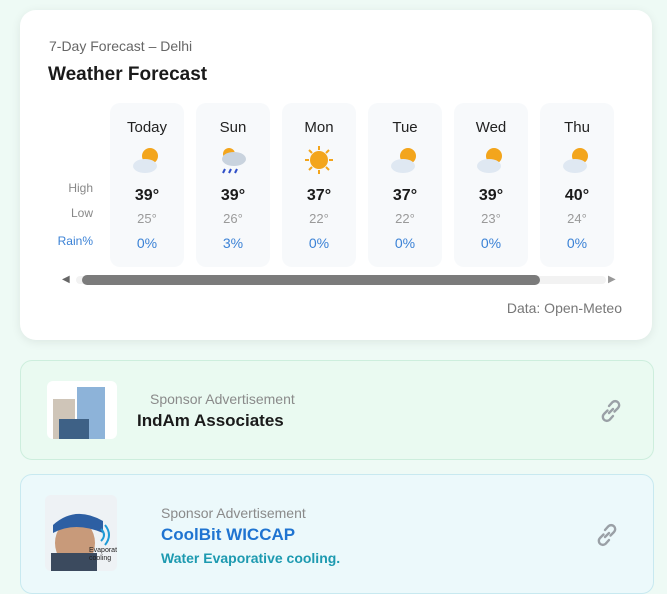  What do you see at coordinates (233, 218) in the screenshot?
I see `day-low: 26°` at bounding box center [233, 218].